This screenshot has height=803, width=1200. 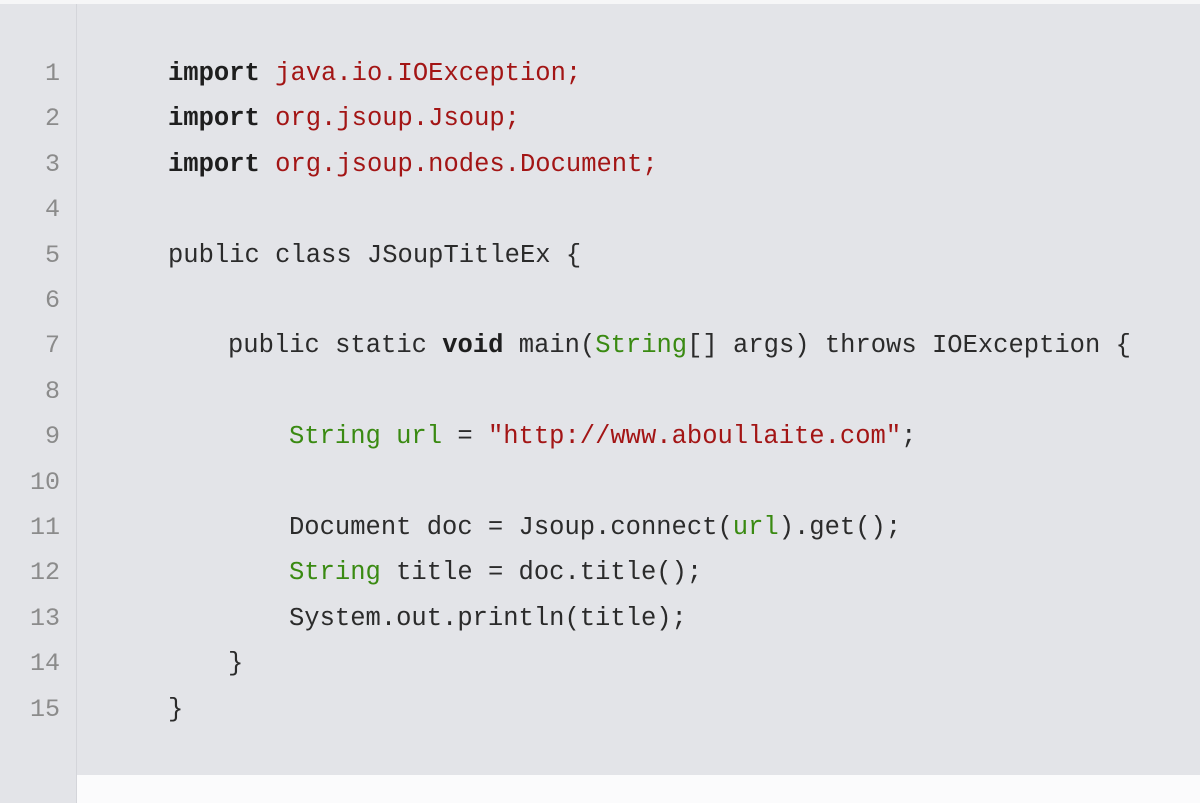 I want to click on code-token: void, so click(x=473, y=346).